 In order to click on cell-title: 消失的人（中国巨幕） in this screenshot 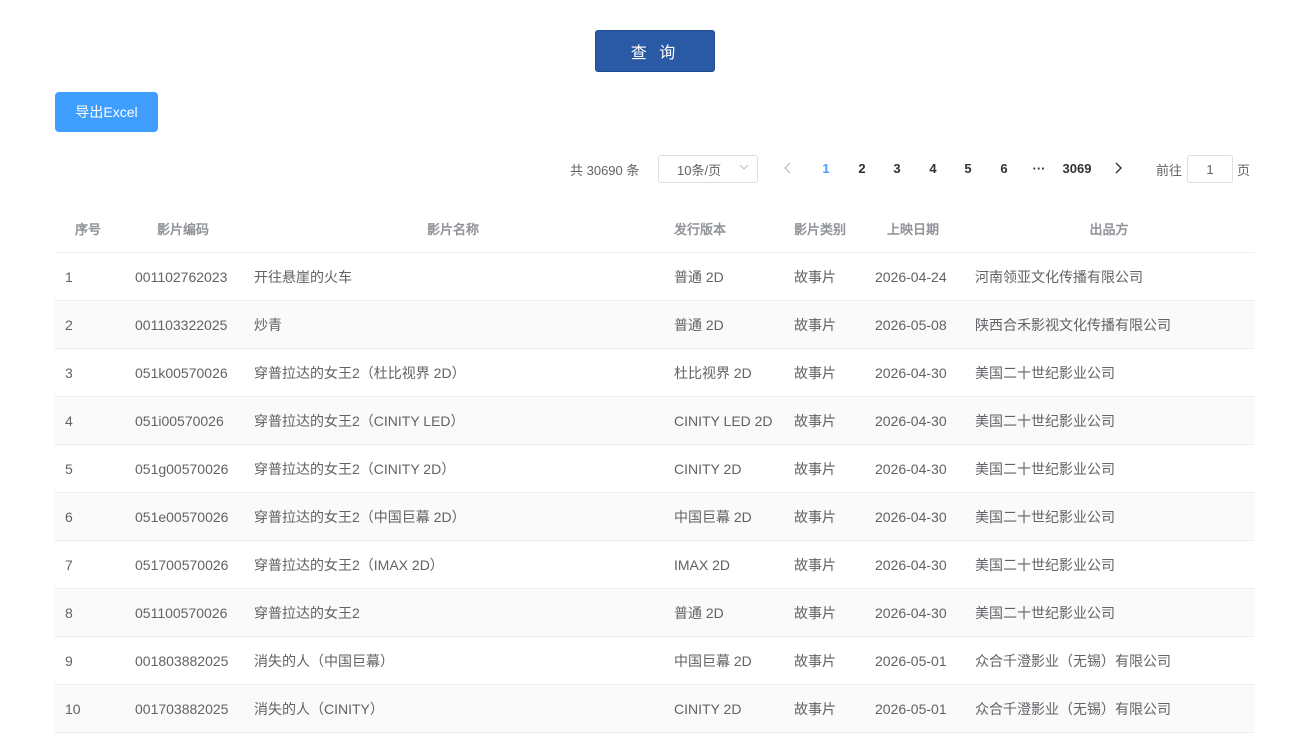, I will do `click(324, 660)`.